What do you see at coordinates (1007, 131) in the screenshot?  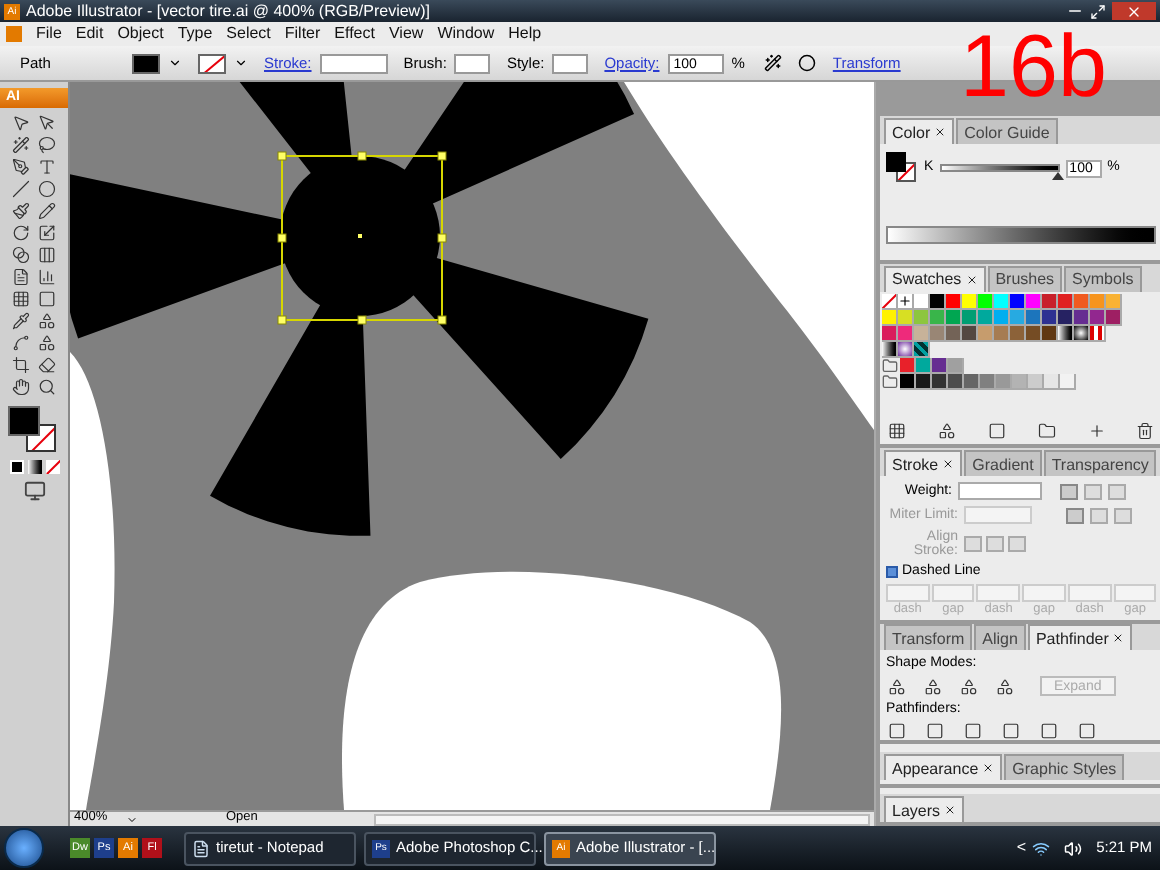 I see `panel-tab: Color Guide` at bounding box center [1007, 131].